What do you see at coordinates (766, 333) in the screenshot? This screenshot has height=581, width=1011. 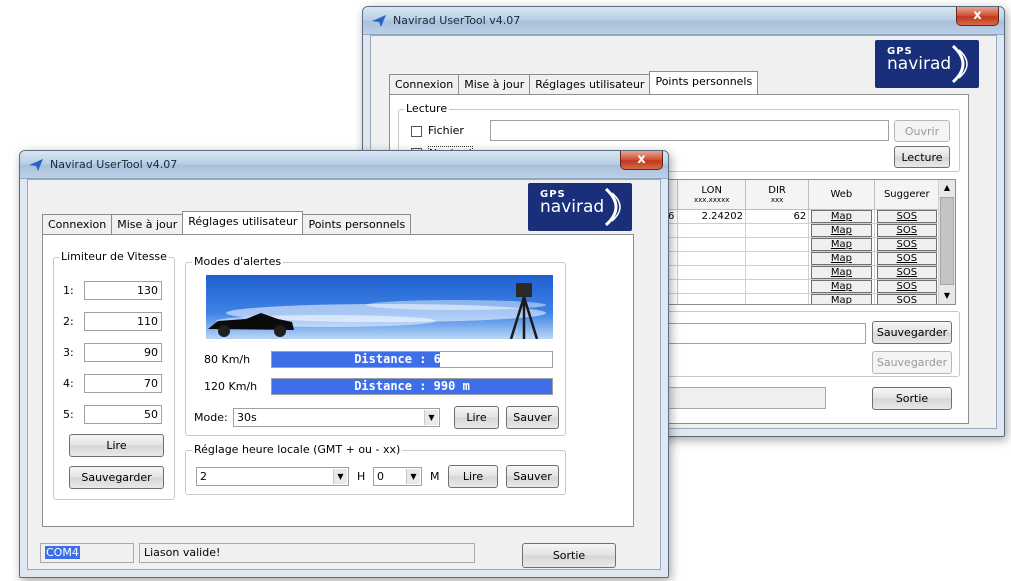 I see `save-name-input` at bounding box center [766, 333].